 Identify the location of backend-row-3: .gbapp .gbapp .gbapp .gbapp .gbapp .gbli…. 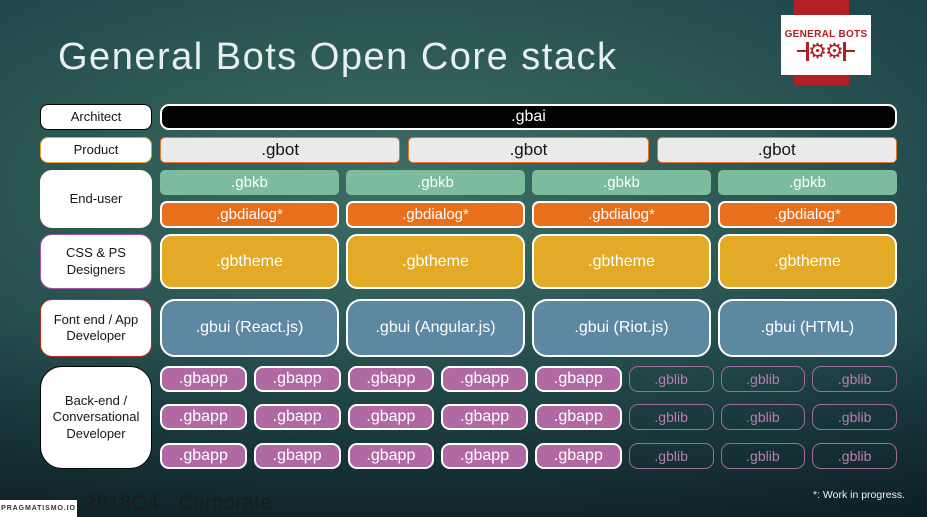
(528, 456).